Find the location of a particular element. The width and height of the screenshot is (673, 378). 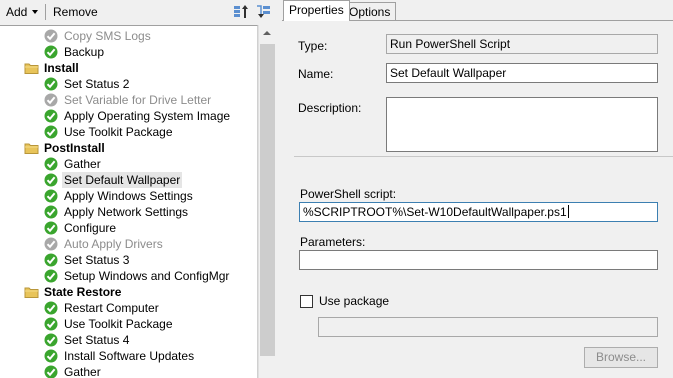

tree-item-label: Setup Windows and ConfigMgr is located at coordinates (147, 276).